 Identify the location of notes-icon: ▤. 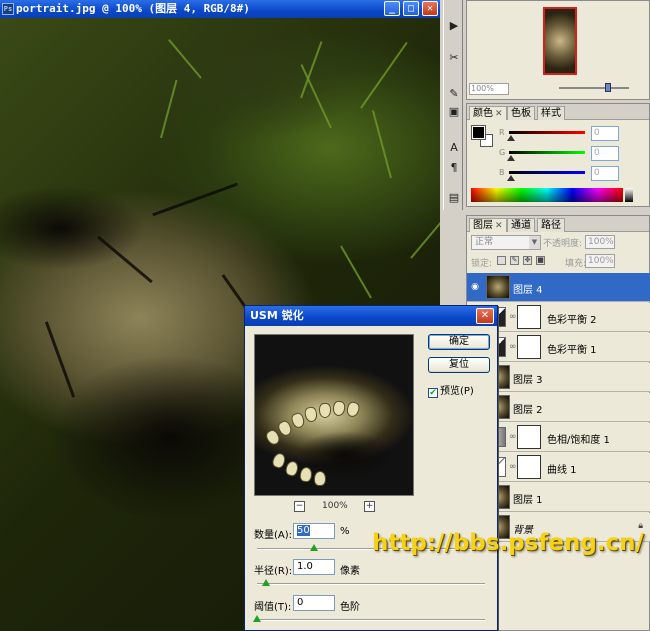
(454, 198).